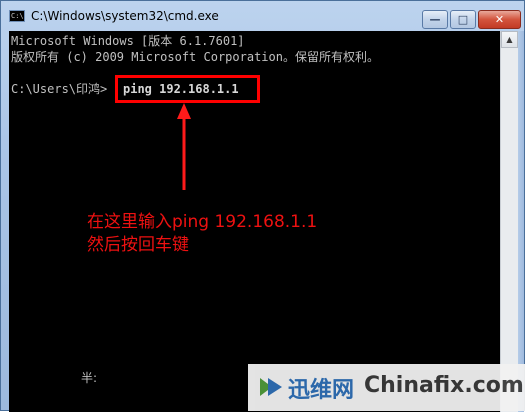 The image size is (525, 412). I want to click on ime-status-indicator: 半:, so click(89, 378).